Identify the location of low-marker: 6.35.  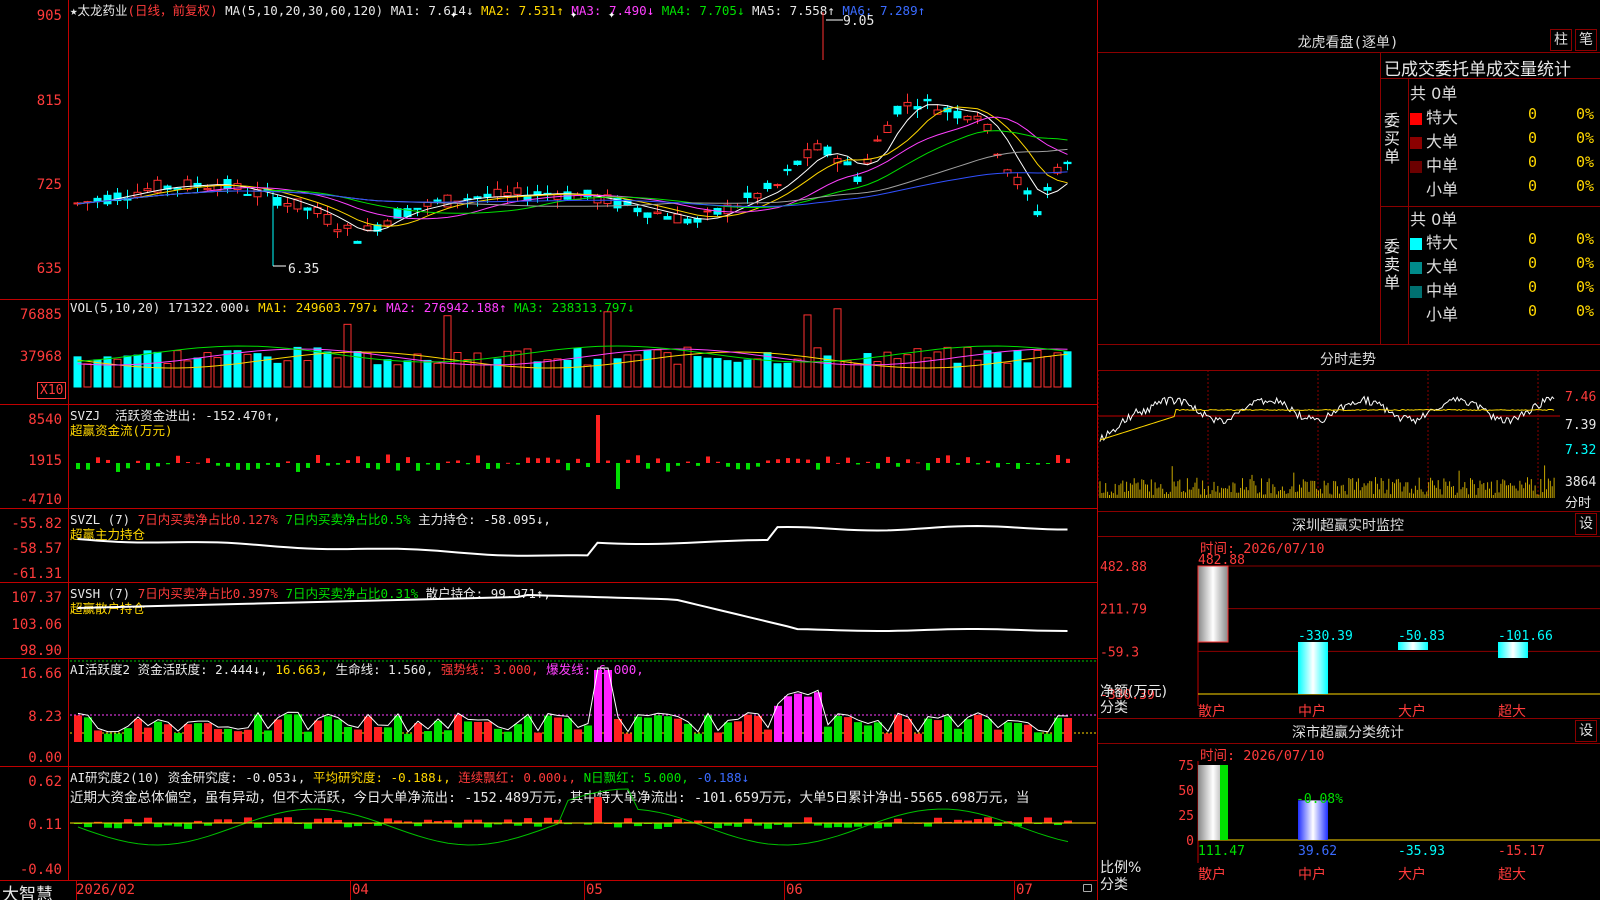
(304, 269).